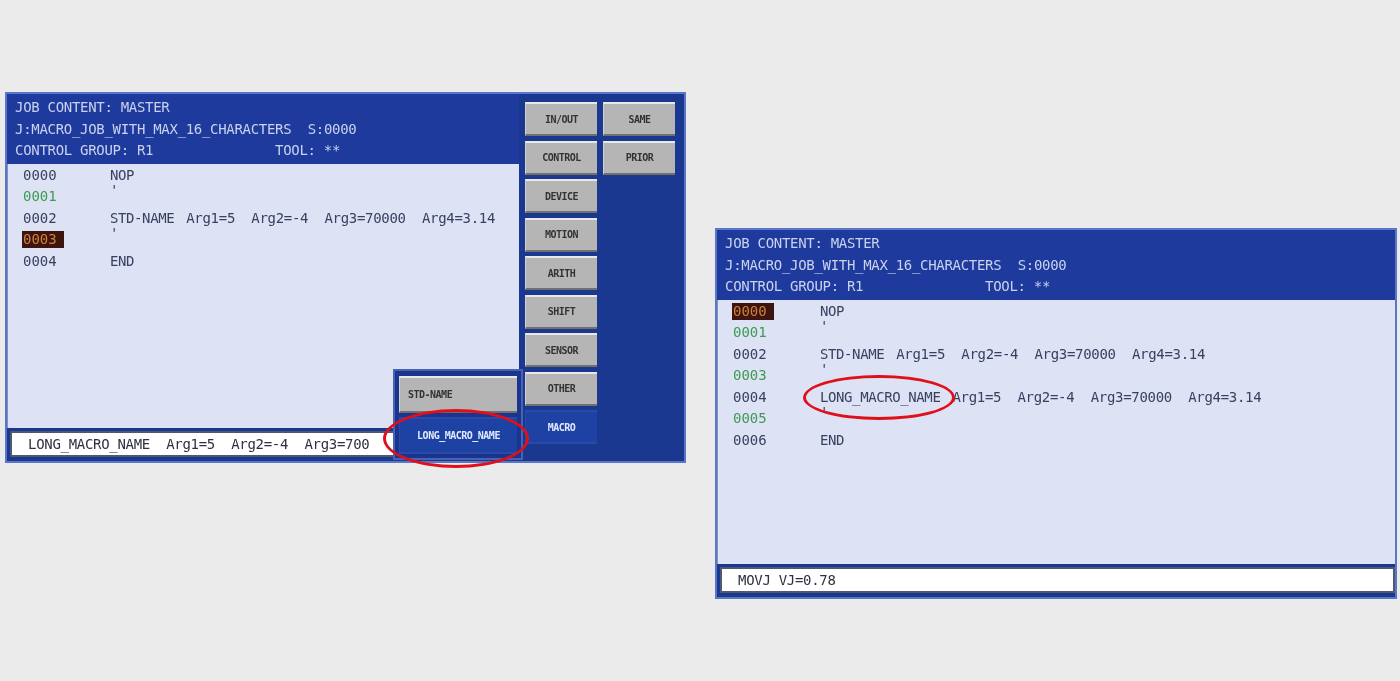 This screenshot has height=681, width=1400. I want to click on menu-button: CONTROL, so click(561, 157).